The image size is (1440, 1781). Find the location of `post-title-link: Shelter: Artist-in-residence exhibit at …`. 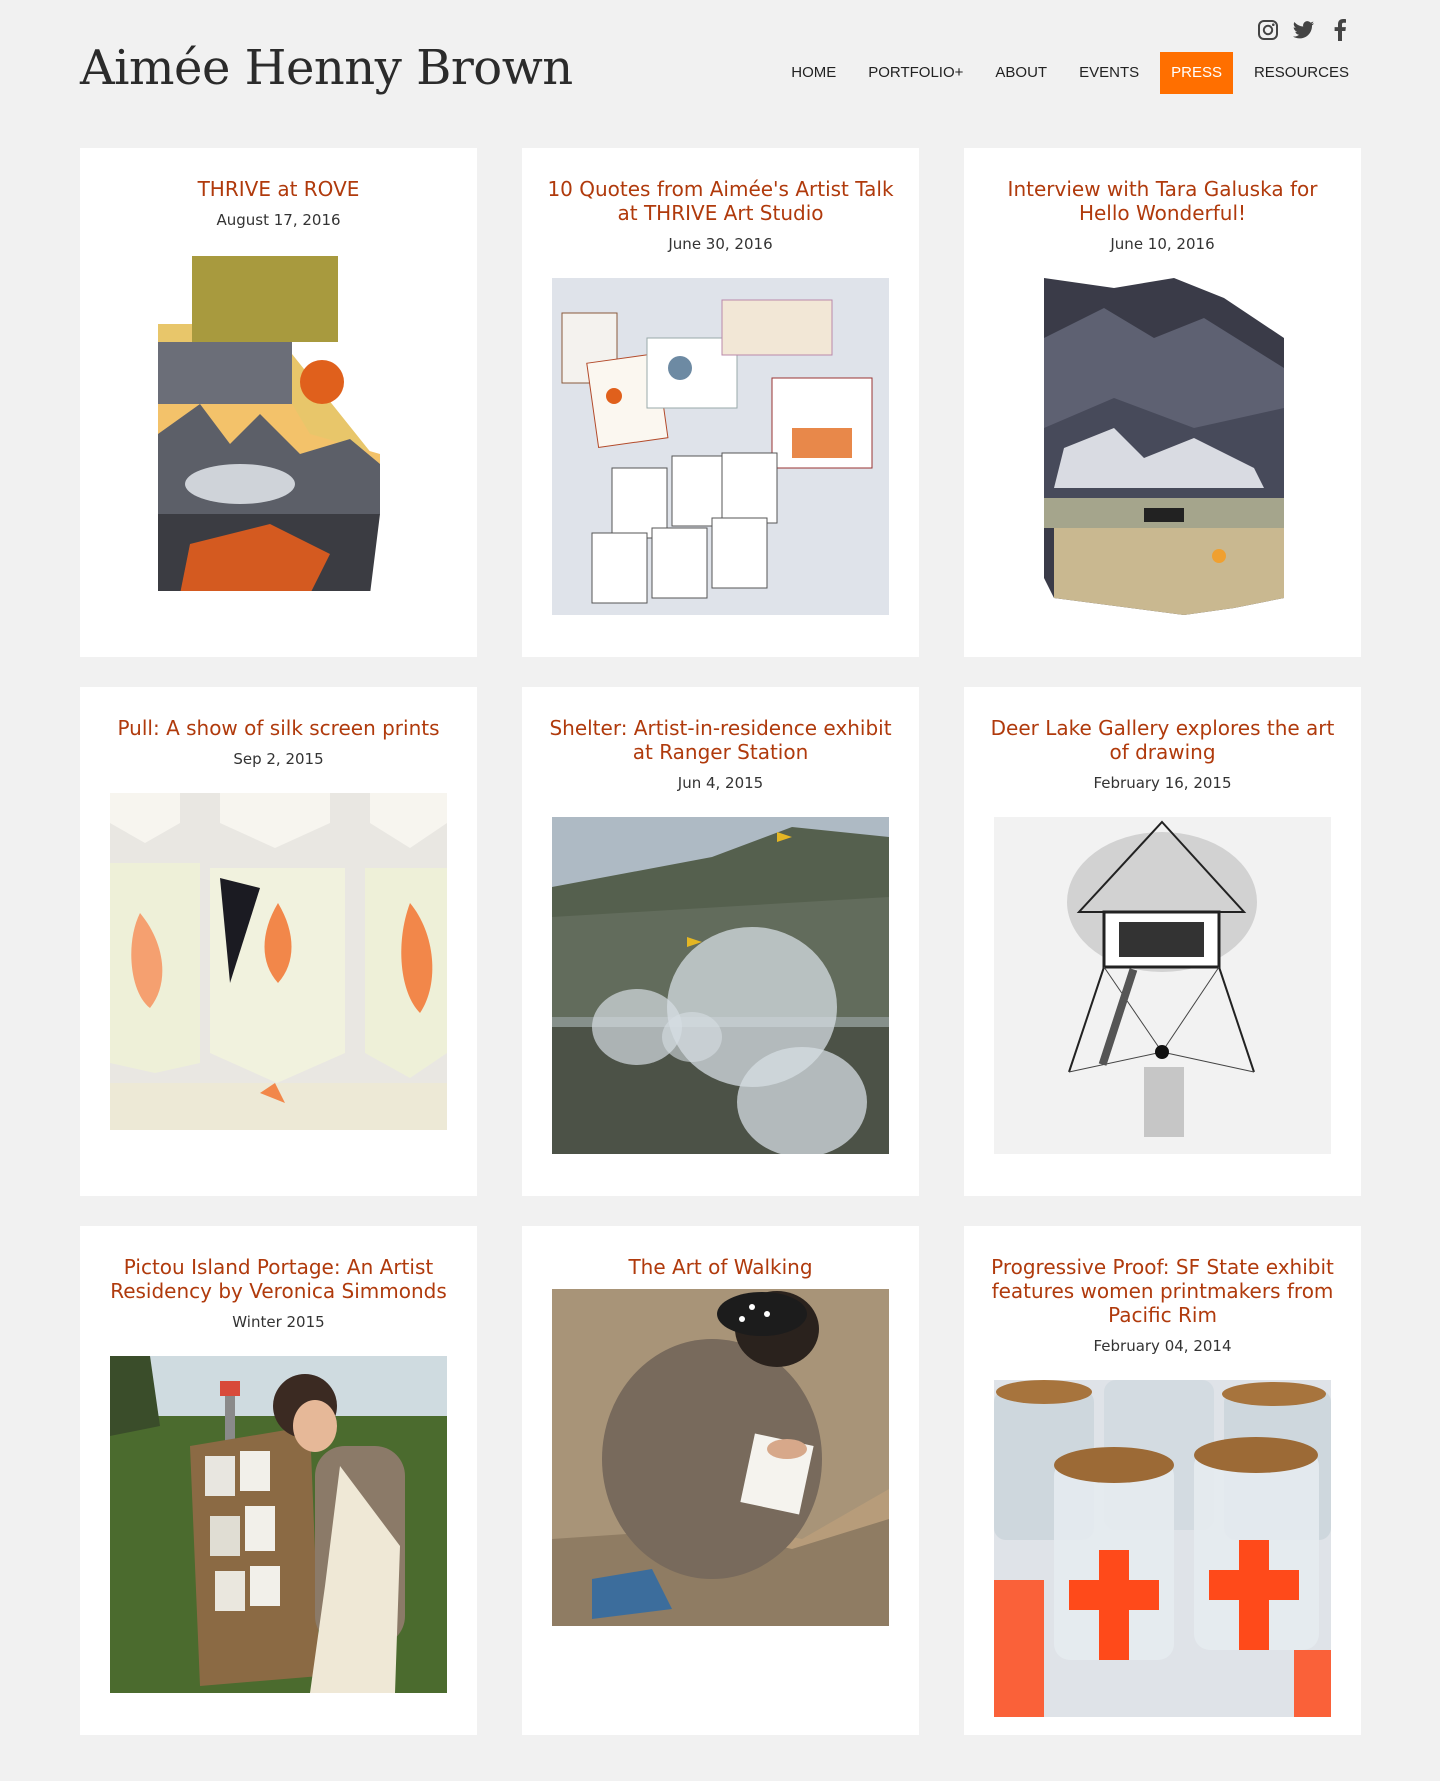

post-title-link: Shelter: Artist-in-residence exhibit at … is located at coordinates (721, 740).